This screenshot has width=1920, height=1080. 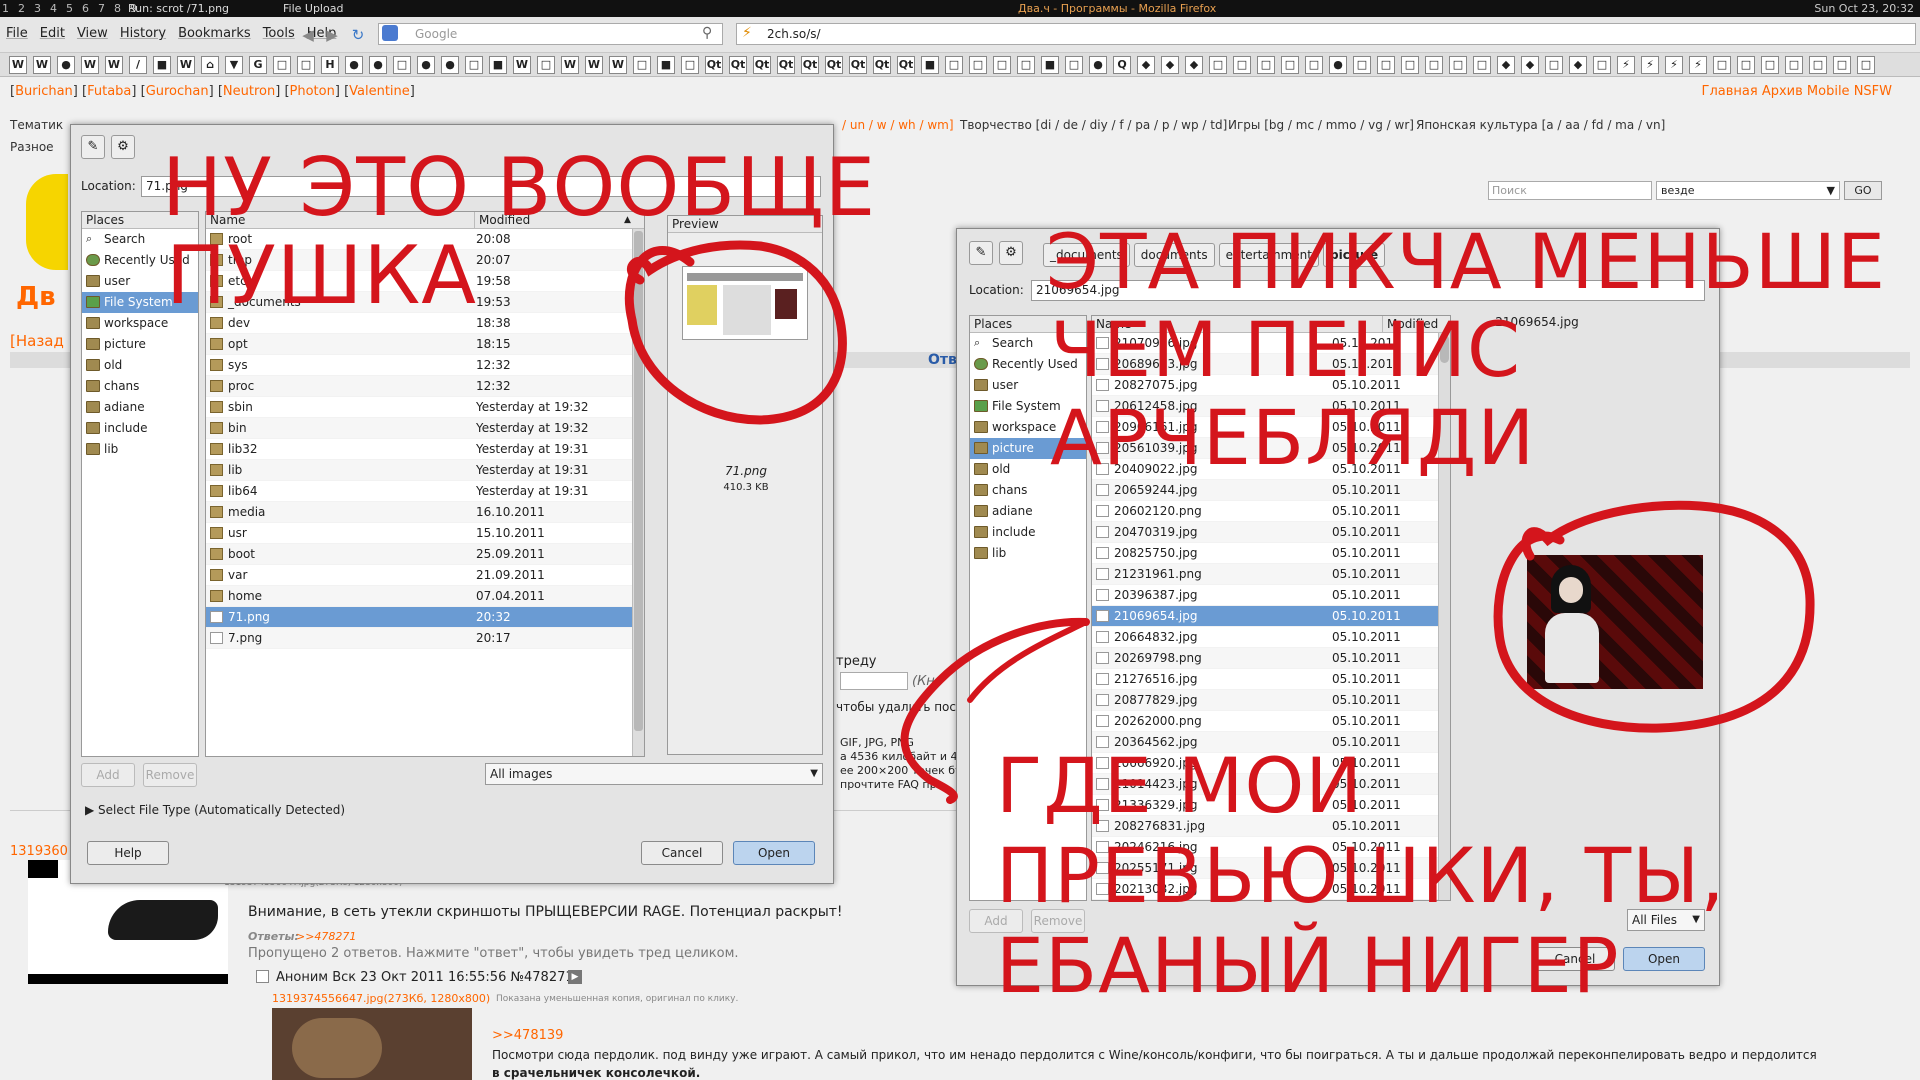 I want to click on open-button: Open, so click(x=774, y=853).